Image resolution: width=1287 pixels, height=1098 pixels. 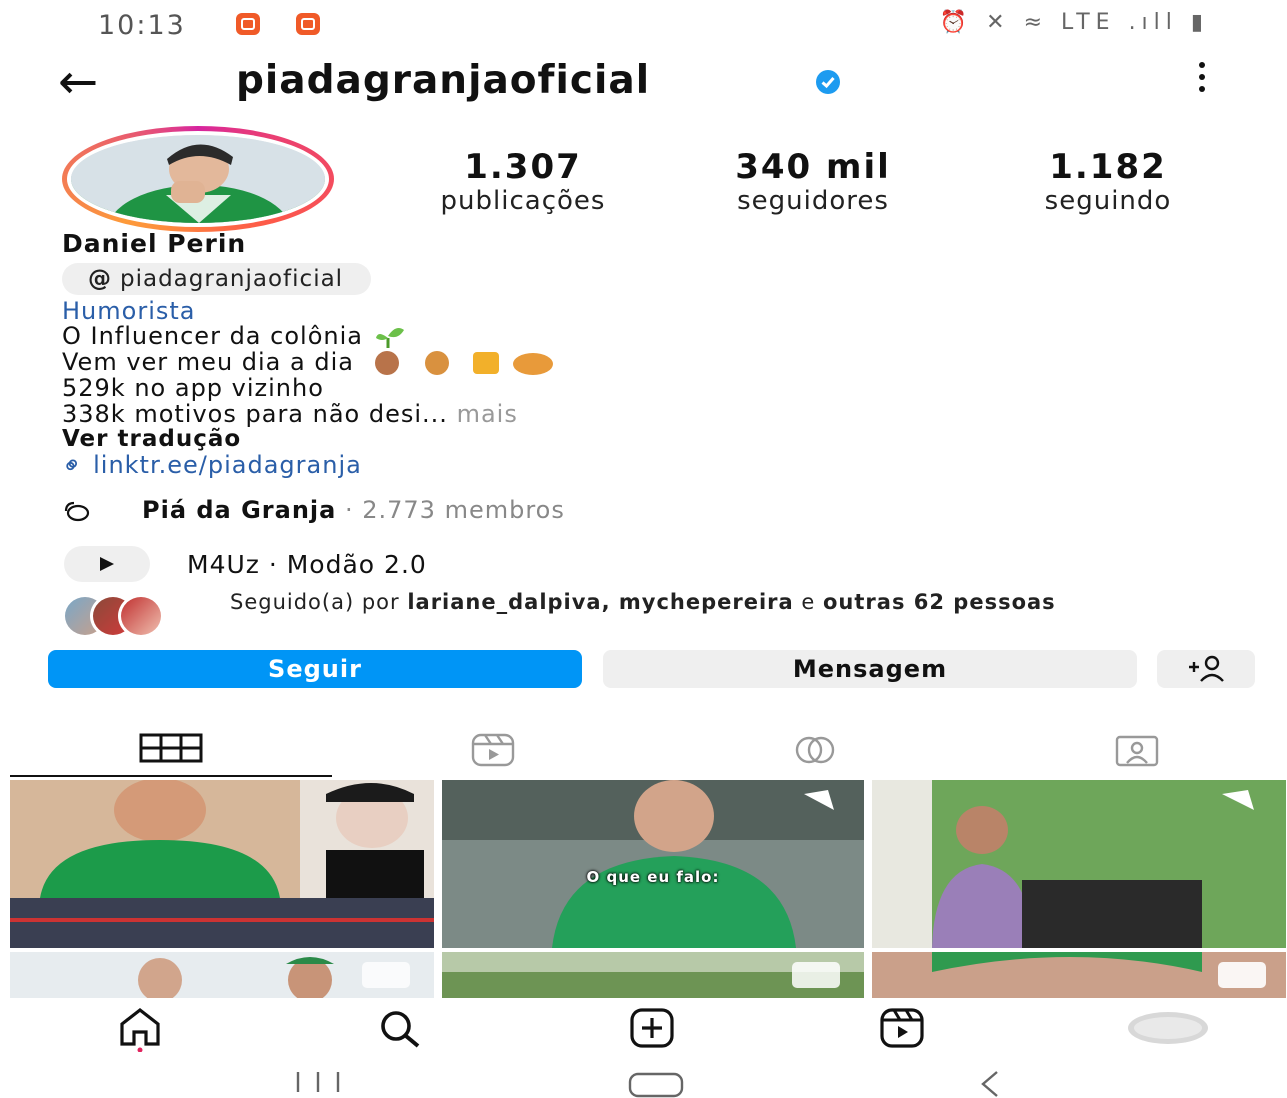 I want to click on recent-apps-icon, so click(x=318, y=1082).